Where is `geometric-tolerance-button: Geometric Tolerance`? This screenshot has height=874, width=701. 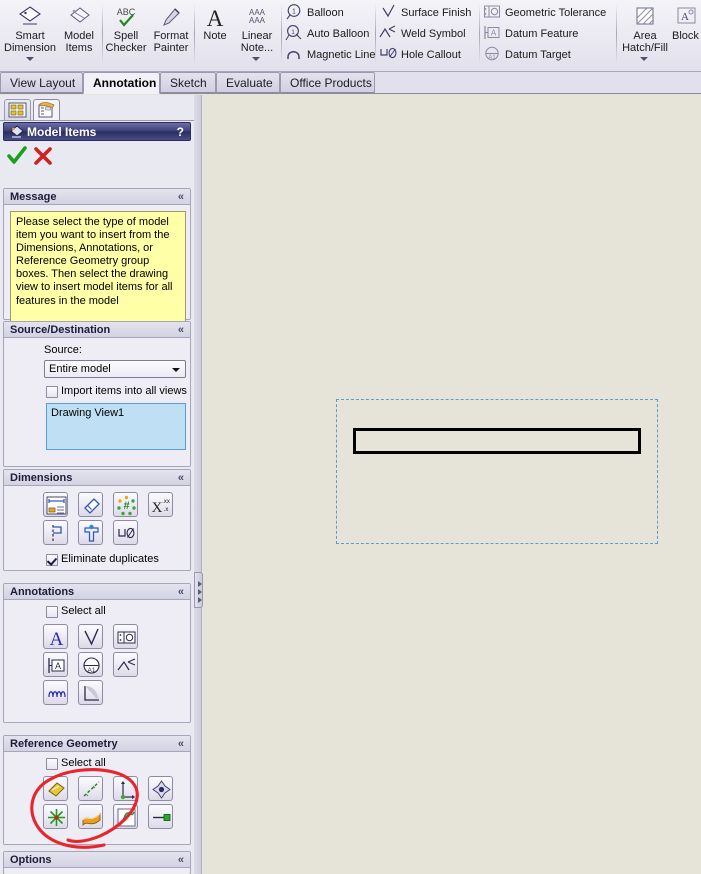 geometric-tolerance-button: Geometric Tolerance is located at coordinates (544, 13).